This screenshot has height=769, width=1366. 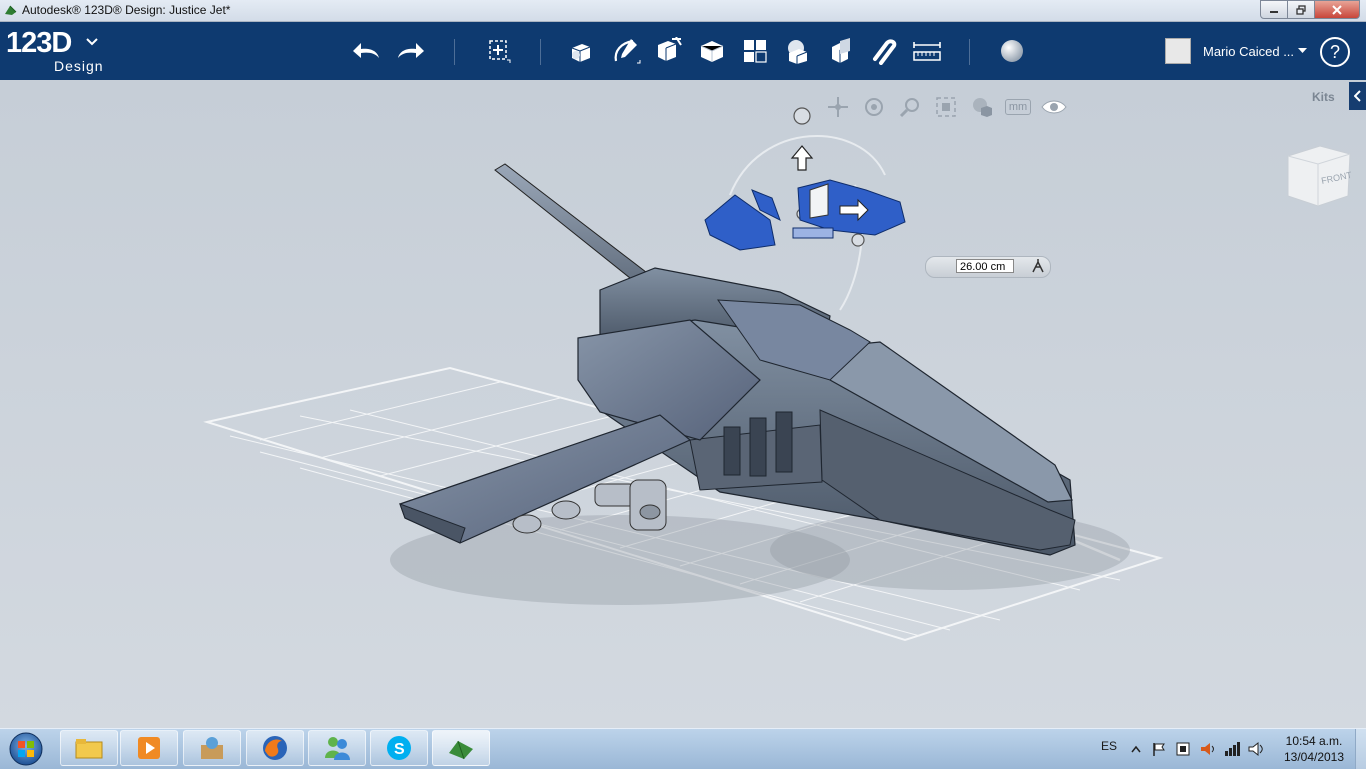 I want to click on window-title: Autodesk® 123D® Design: Justice Jet*, so click(x=126, y=10).